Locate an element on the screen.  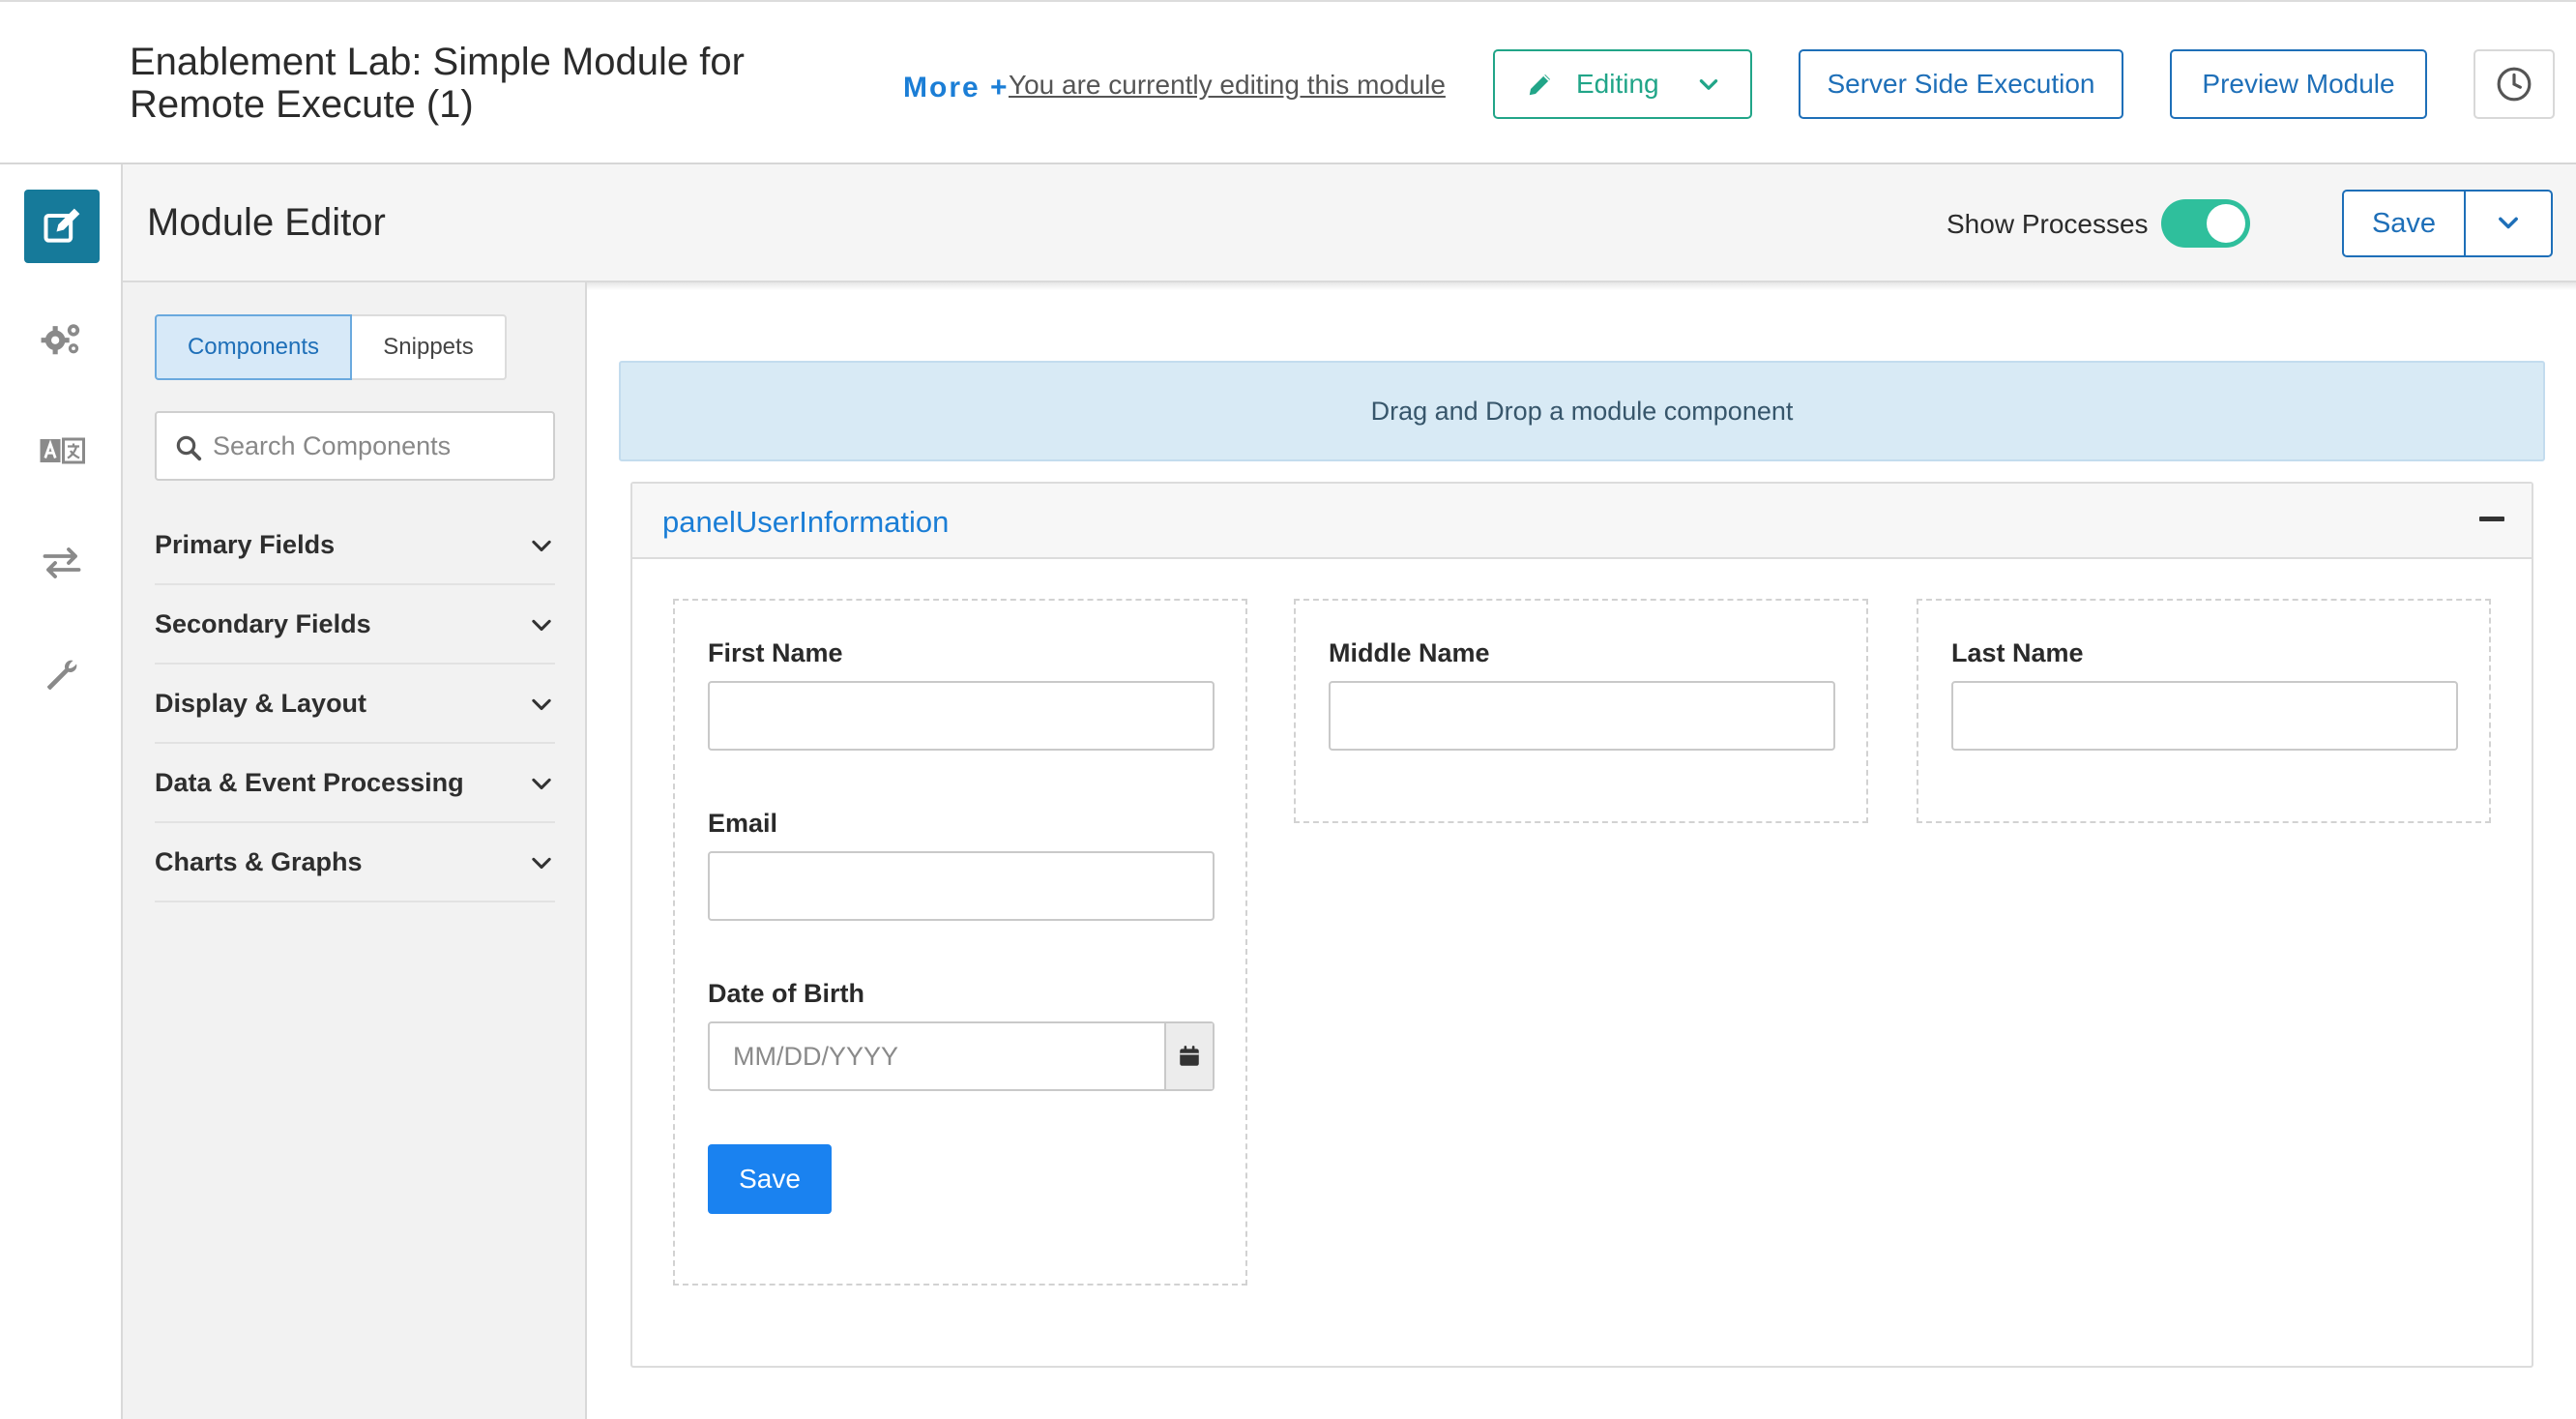
date-of-birth-label: Date of Birth is located at coordinates (786, 993).